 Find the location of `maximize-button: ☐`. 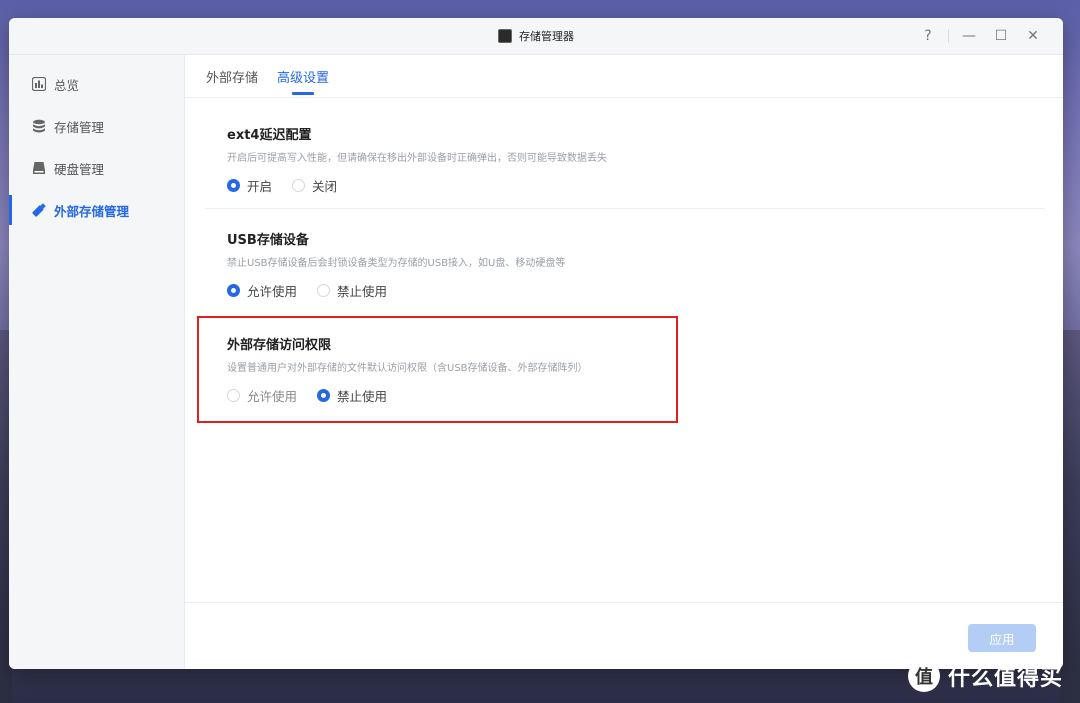

maximize-button: ☐ is located at coordinates (1001, 36).